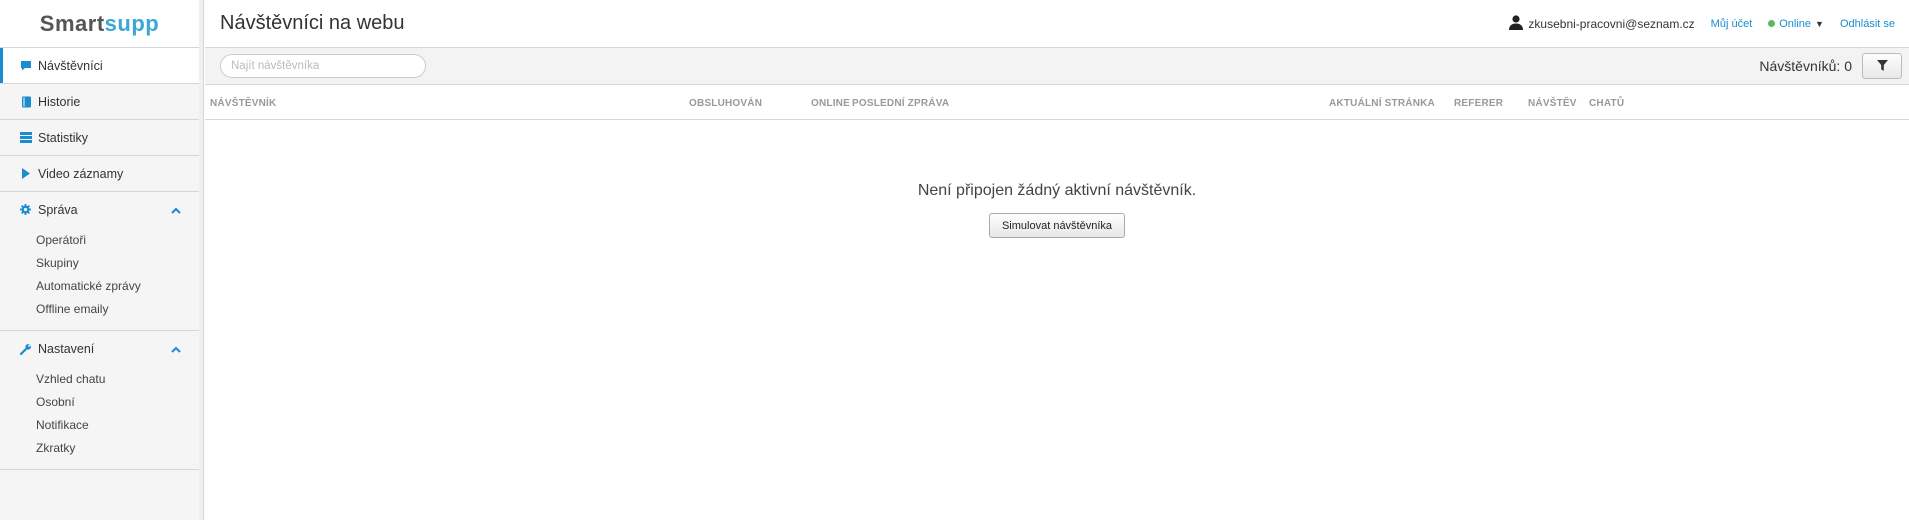  Describe the element at coordinates (26, 102) in the screenshot. I see `book-icon` at that location.